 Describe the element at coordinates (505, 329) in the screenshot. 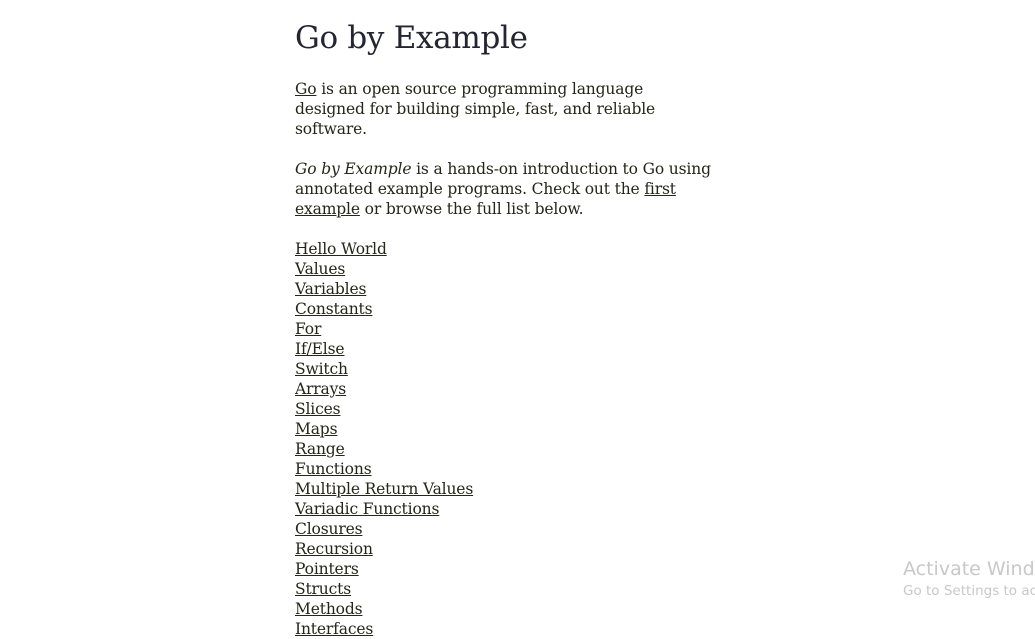

I see `list-item: For` at that location.